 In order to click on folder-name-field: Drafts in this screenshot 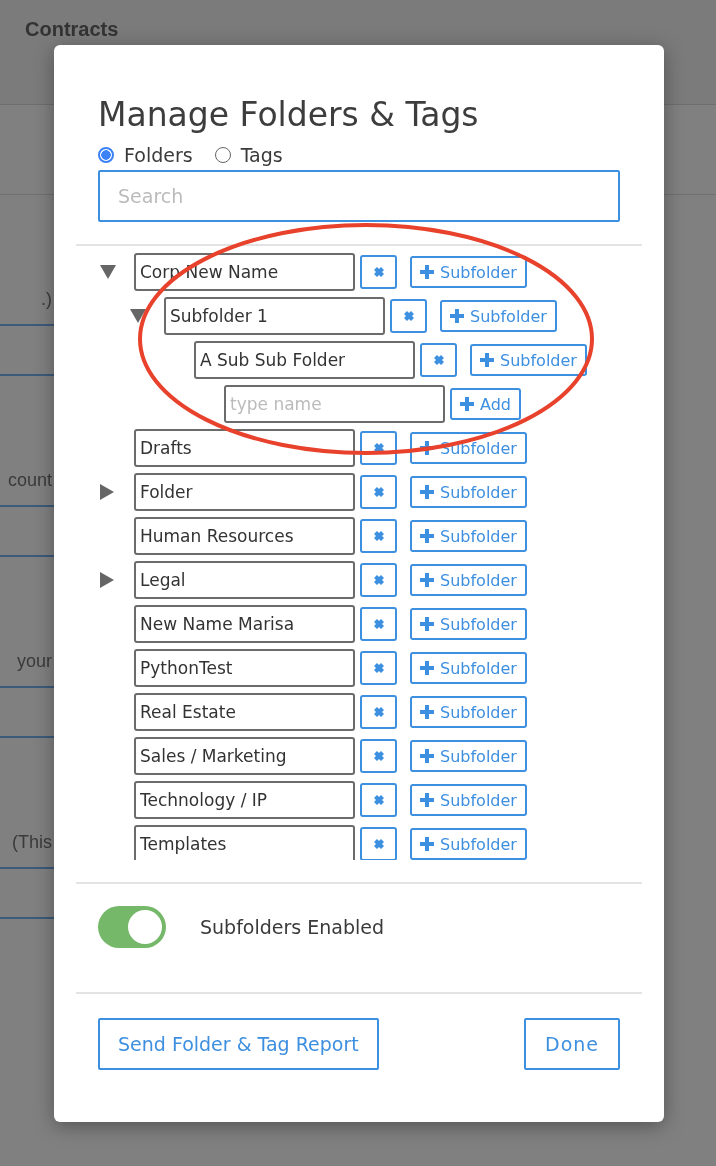, I will do `click(244, 448)`.